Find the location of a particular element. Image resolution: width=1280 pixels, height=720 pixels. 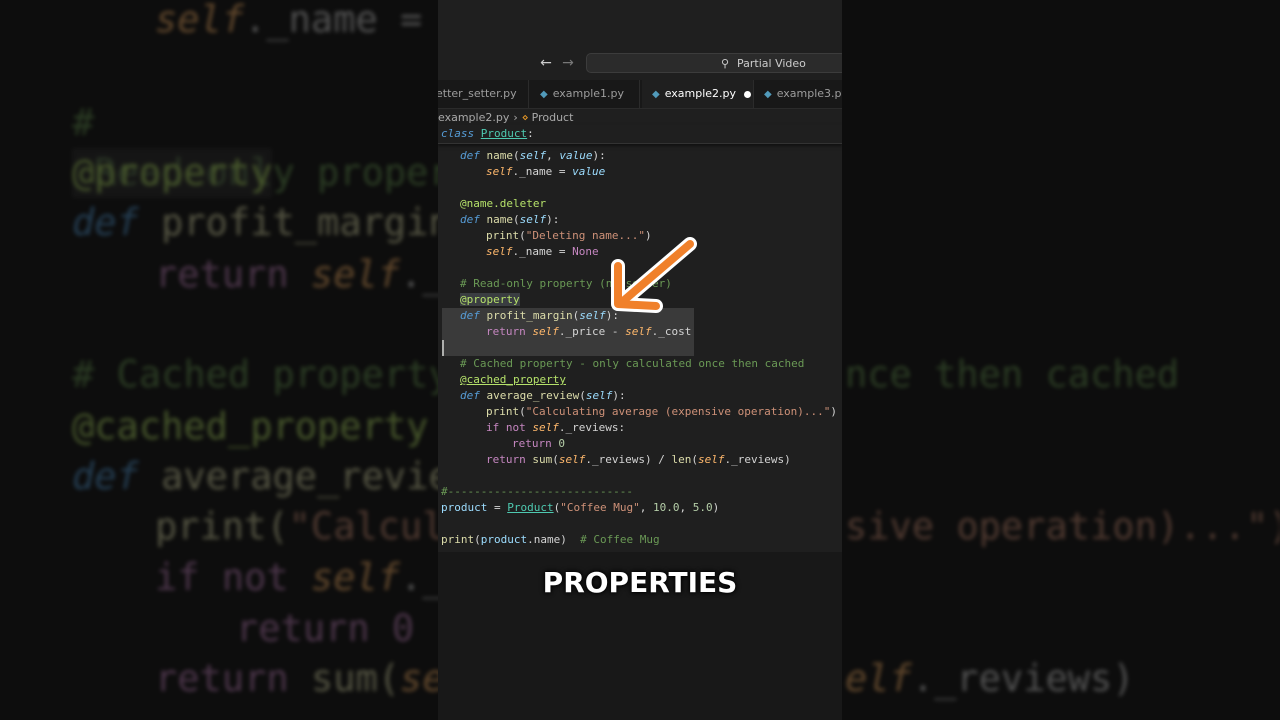

code-line: def name(self, value): is located at coordinates (533, 155).